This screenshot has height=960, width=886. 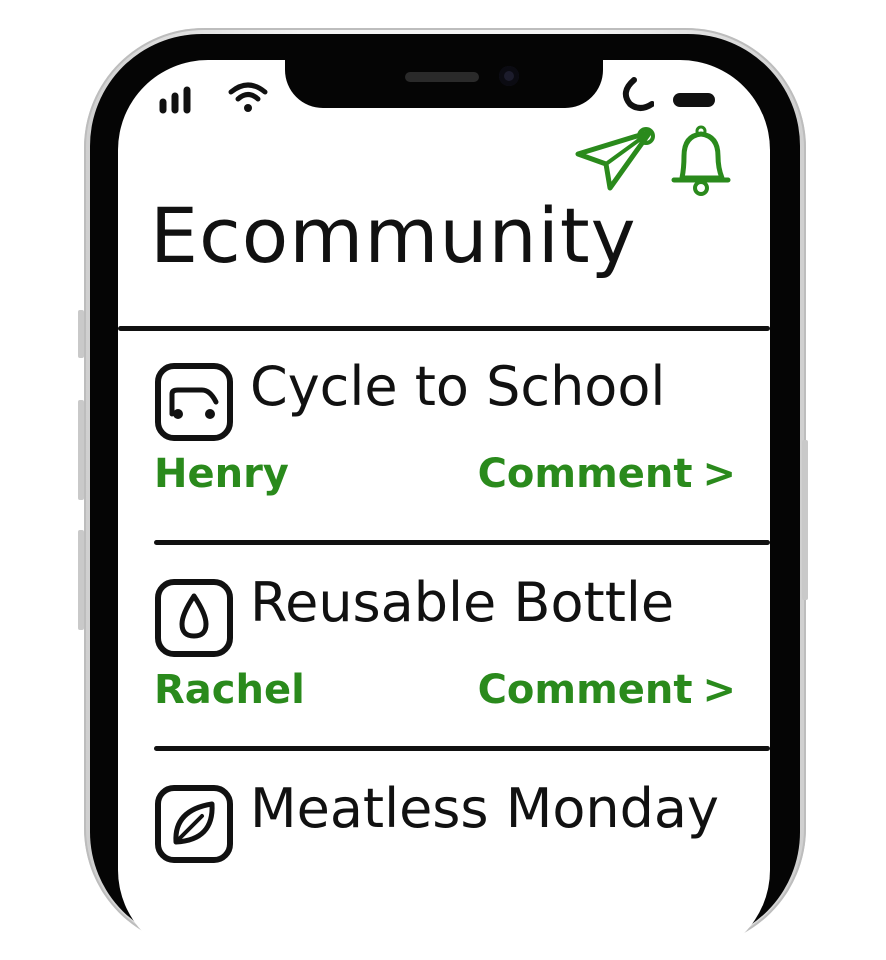 I want to click on feed-item-author: Henry, so click(x=221, y=474).